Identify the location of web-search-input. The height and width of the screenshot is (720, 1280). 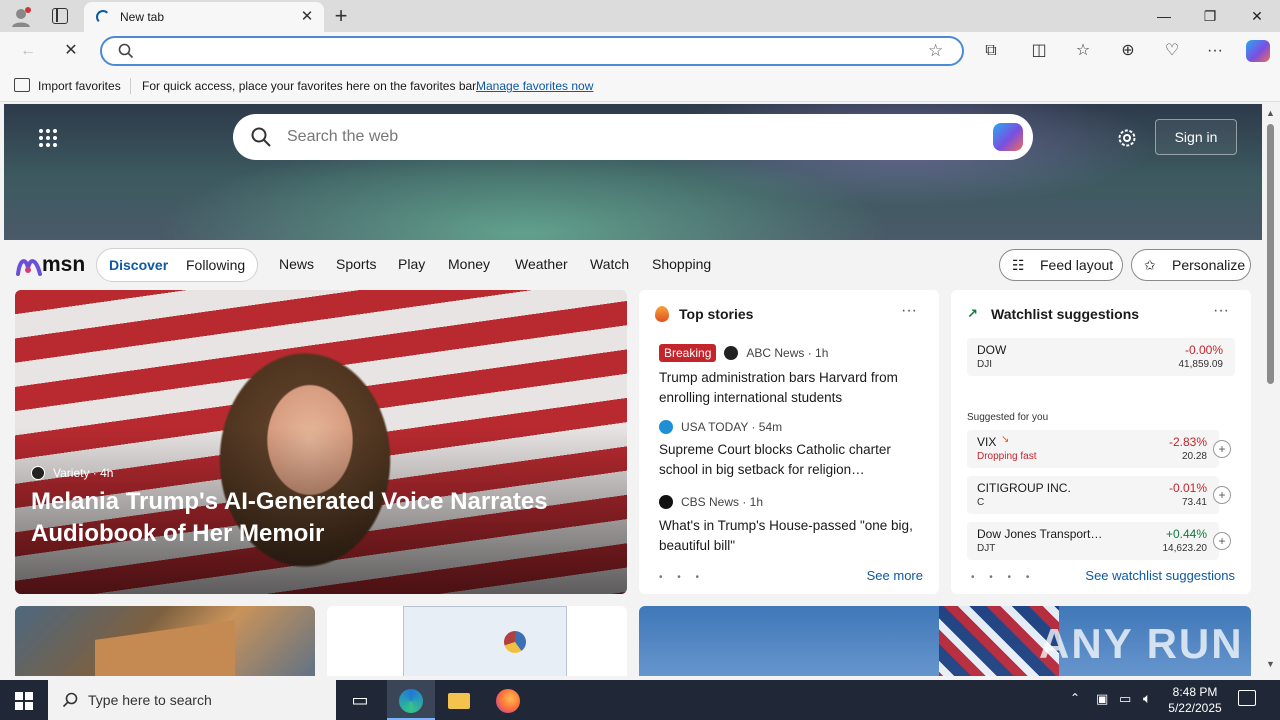
(607, 137).